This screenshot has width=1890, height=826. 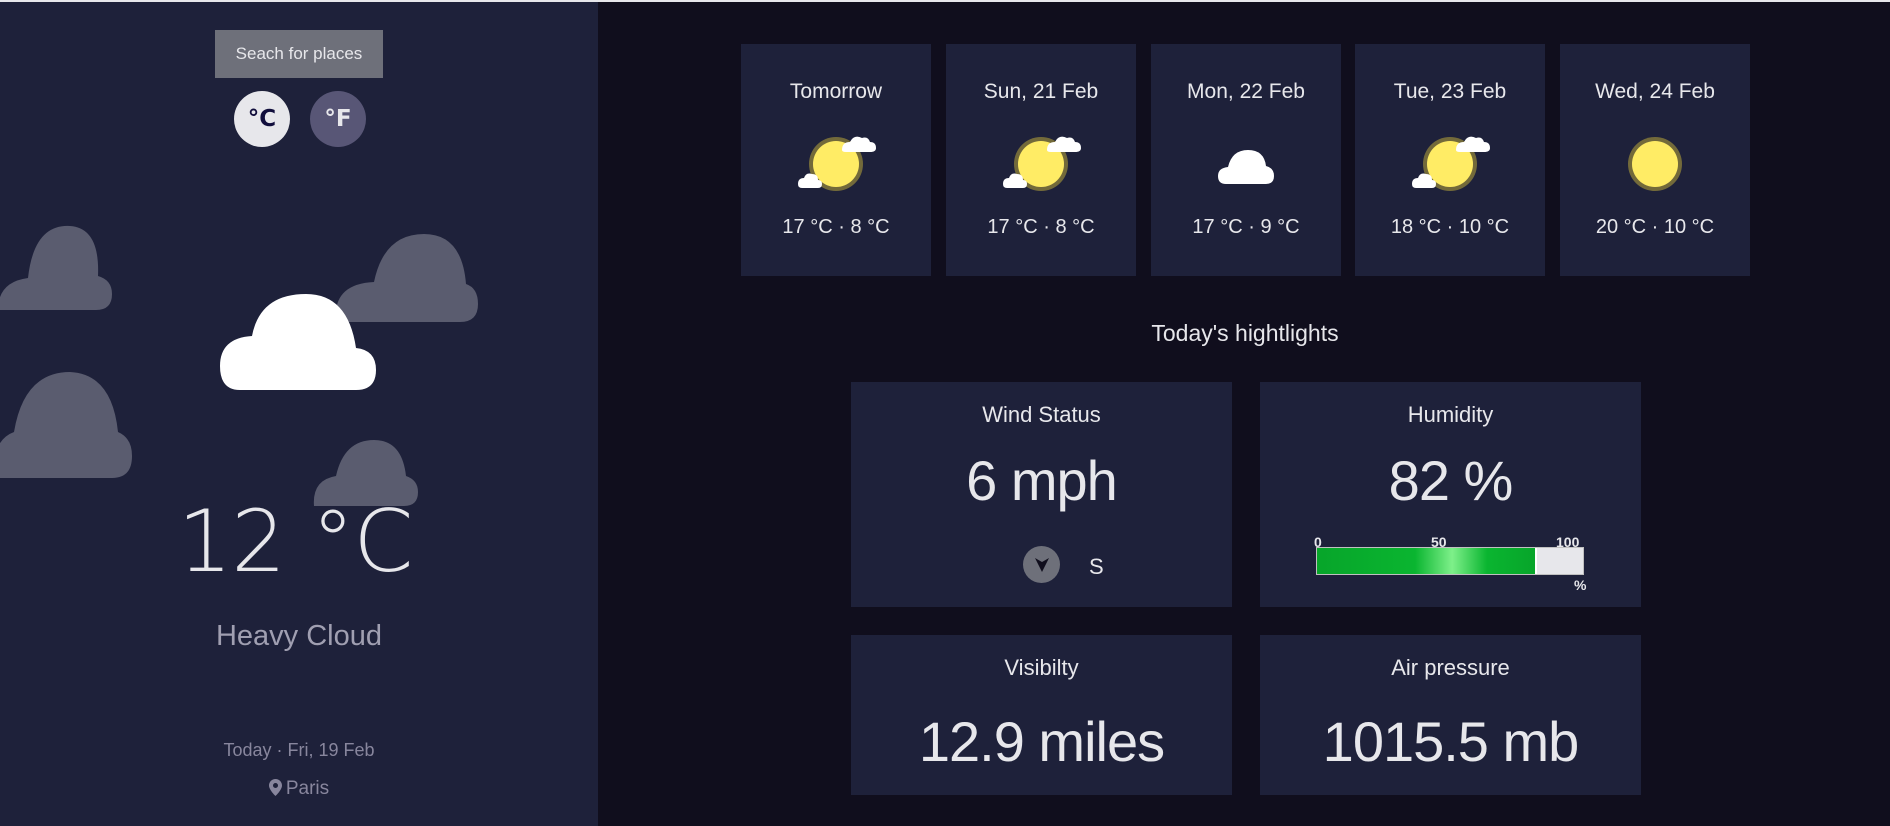 I want to click on humidity-value: 82 %, so click(x=1451, y=480).